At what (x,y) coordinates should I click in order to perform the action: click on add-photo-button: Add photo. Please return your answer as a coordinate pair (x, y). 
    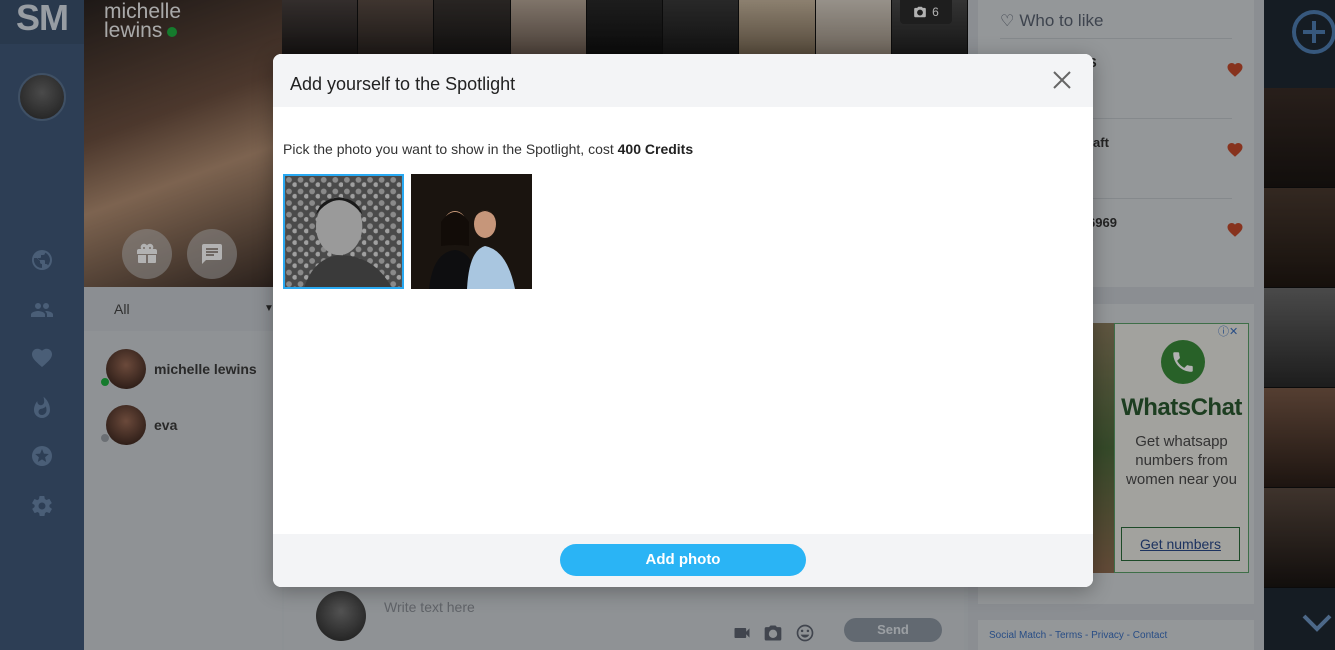
    Looking at the image, I should click on (683, 560).